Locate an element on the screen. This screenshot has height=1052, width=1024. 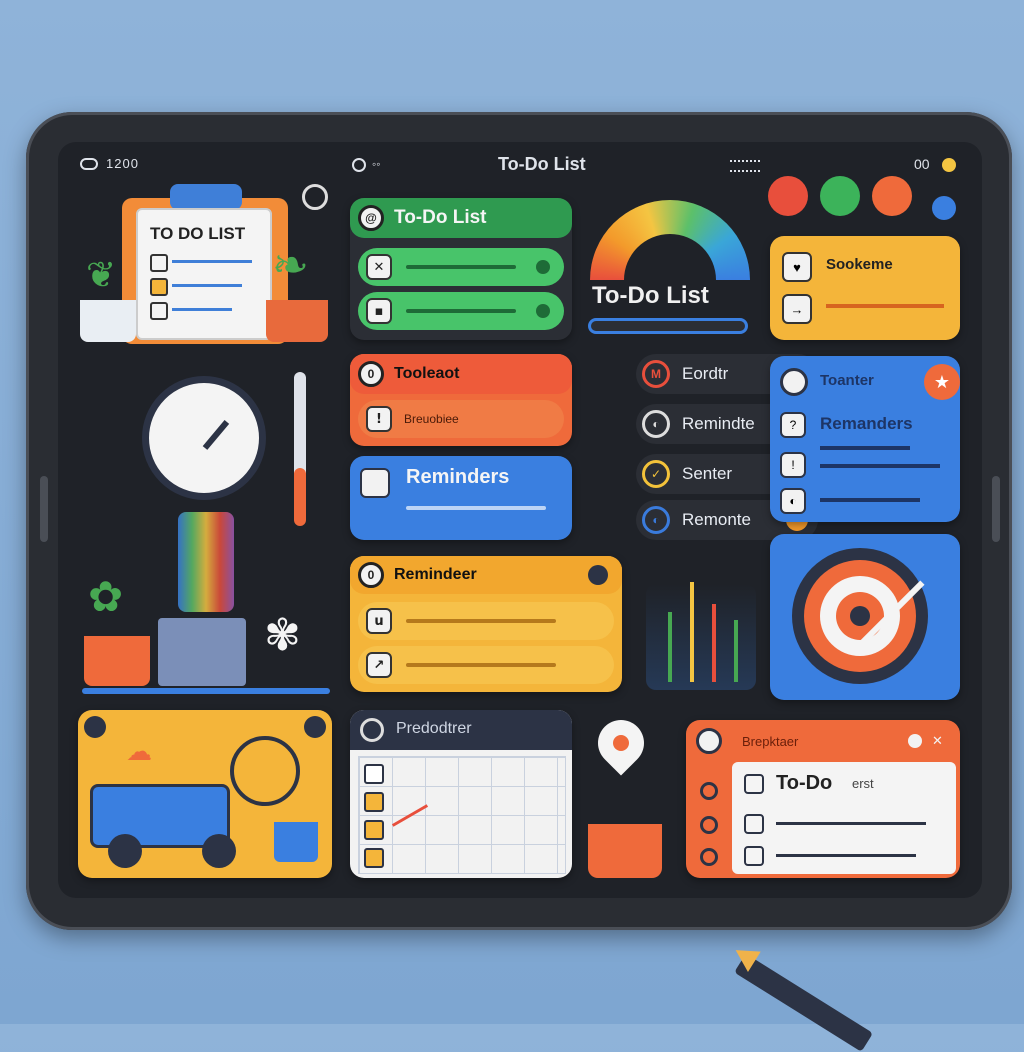
yellow-reminder-card: 0 Remindeer u ↗ is located at coordinates (486, 624).